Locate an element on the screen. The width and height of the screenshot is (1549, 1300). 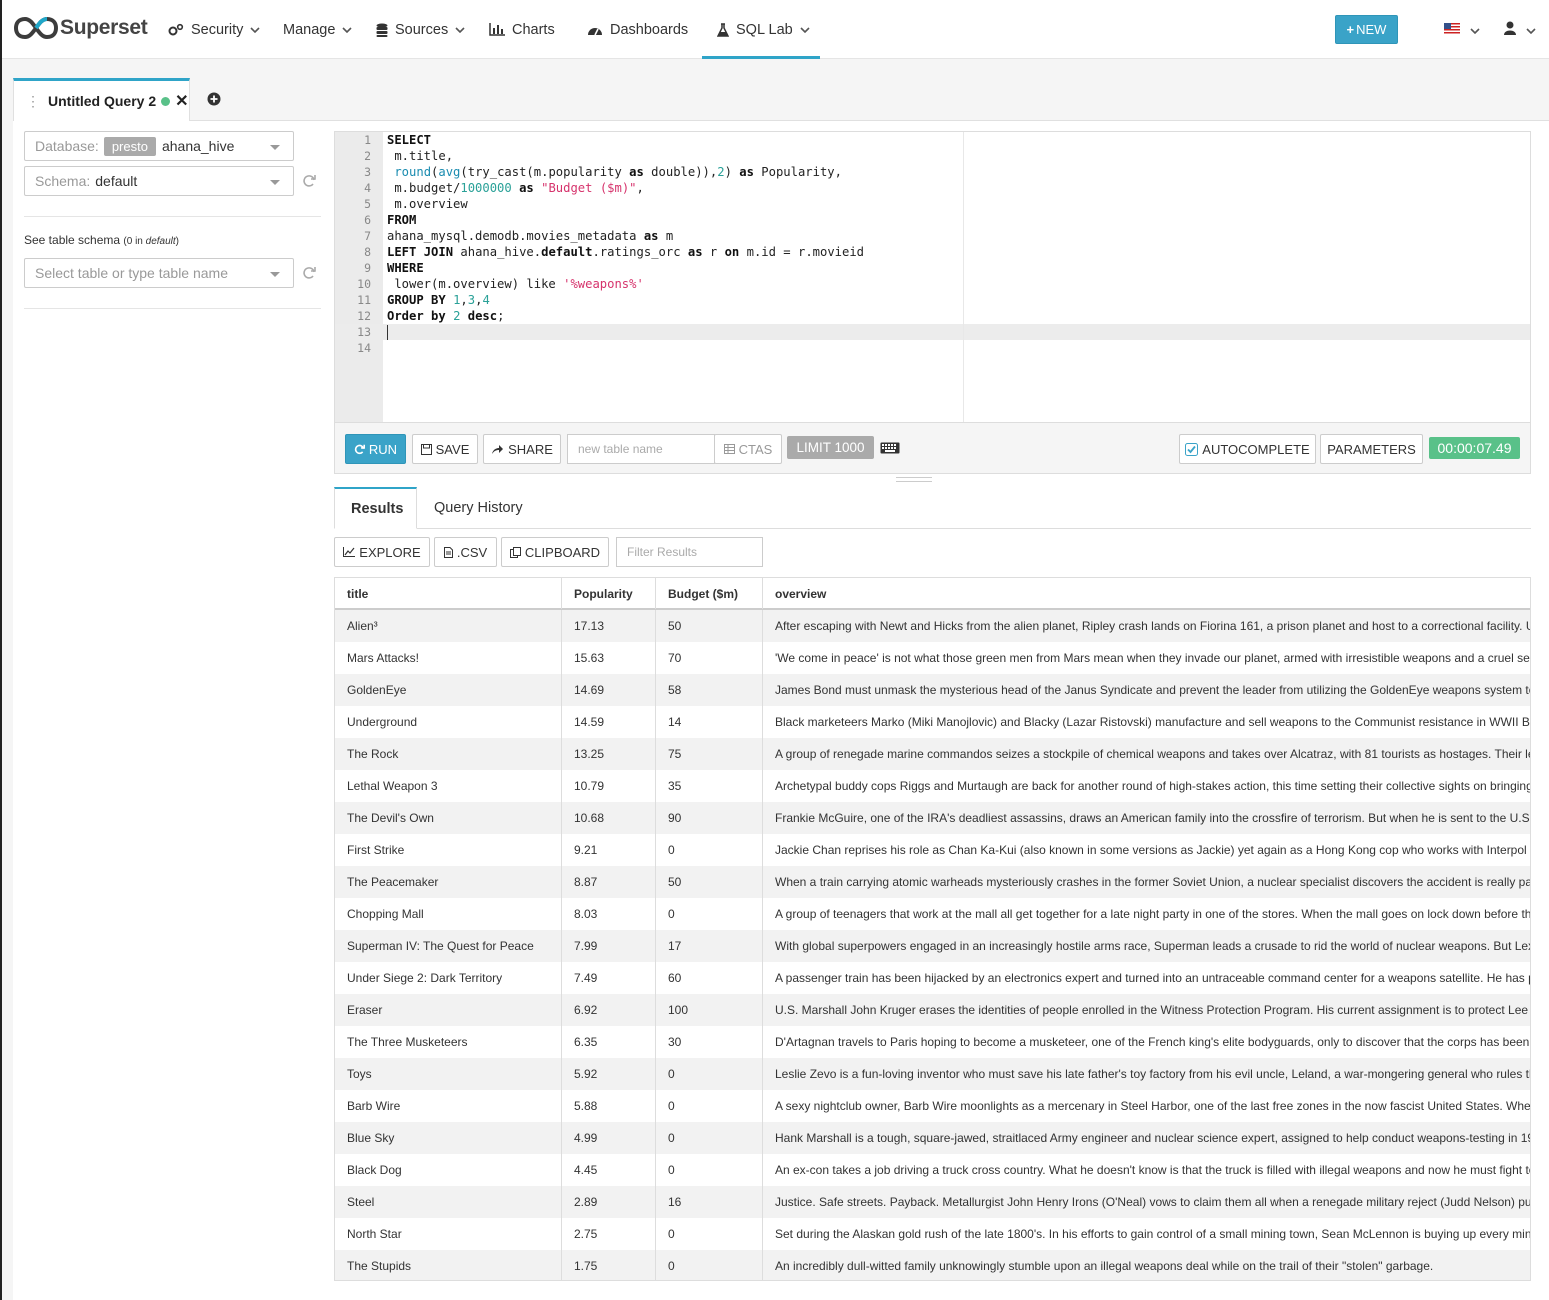
database-select: Database: presto ahana_hive is located at coordinates (159, 146).